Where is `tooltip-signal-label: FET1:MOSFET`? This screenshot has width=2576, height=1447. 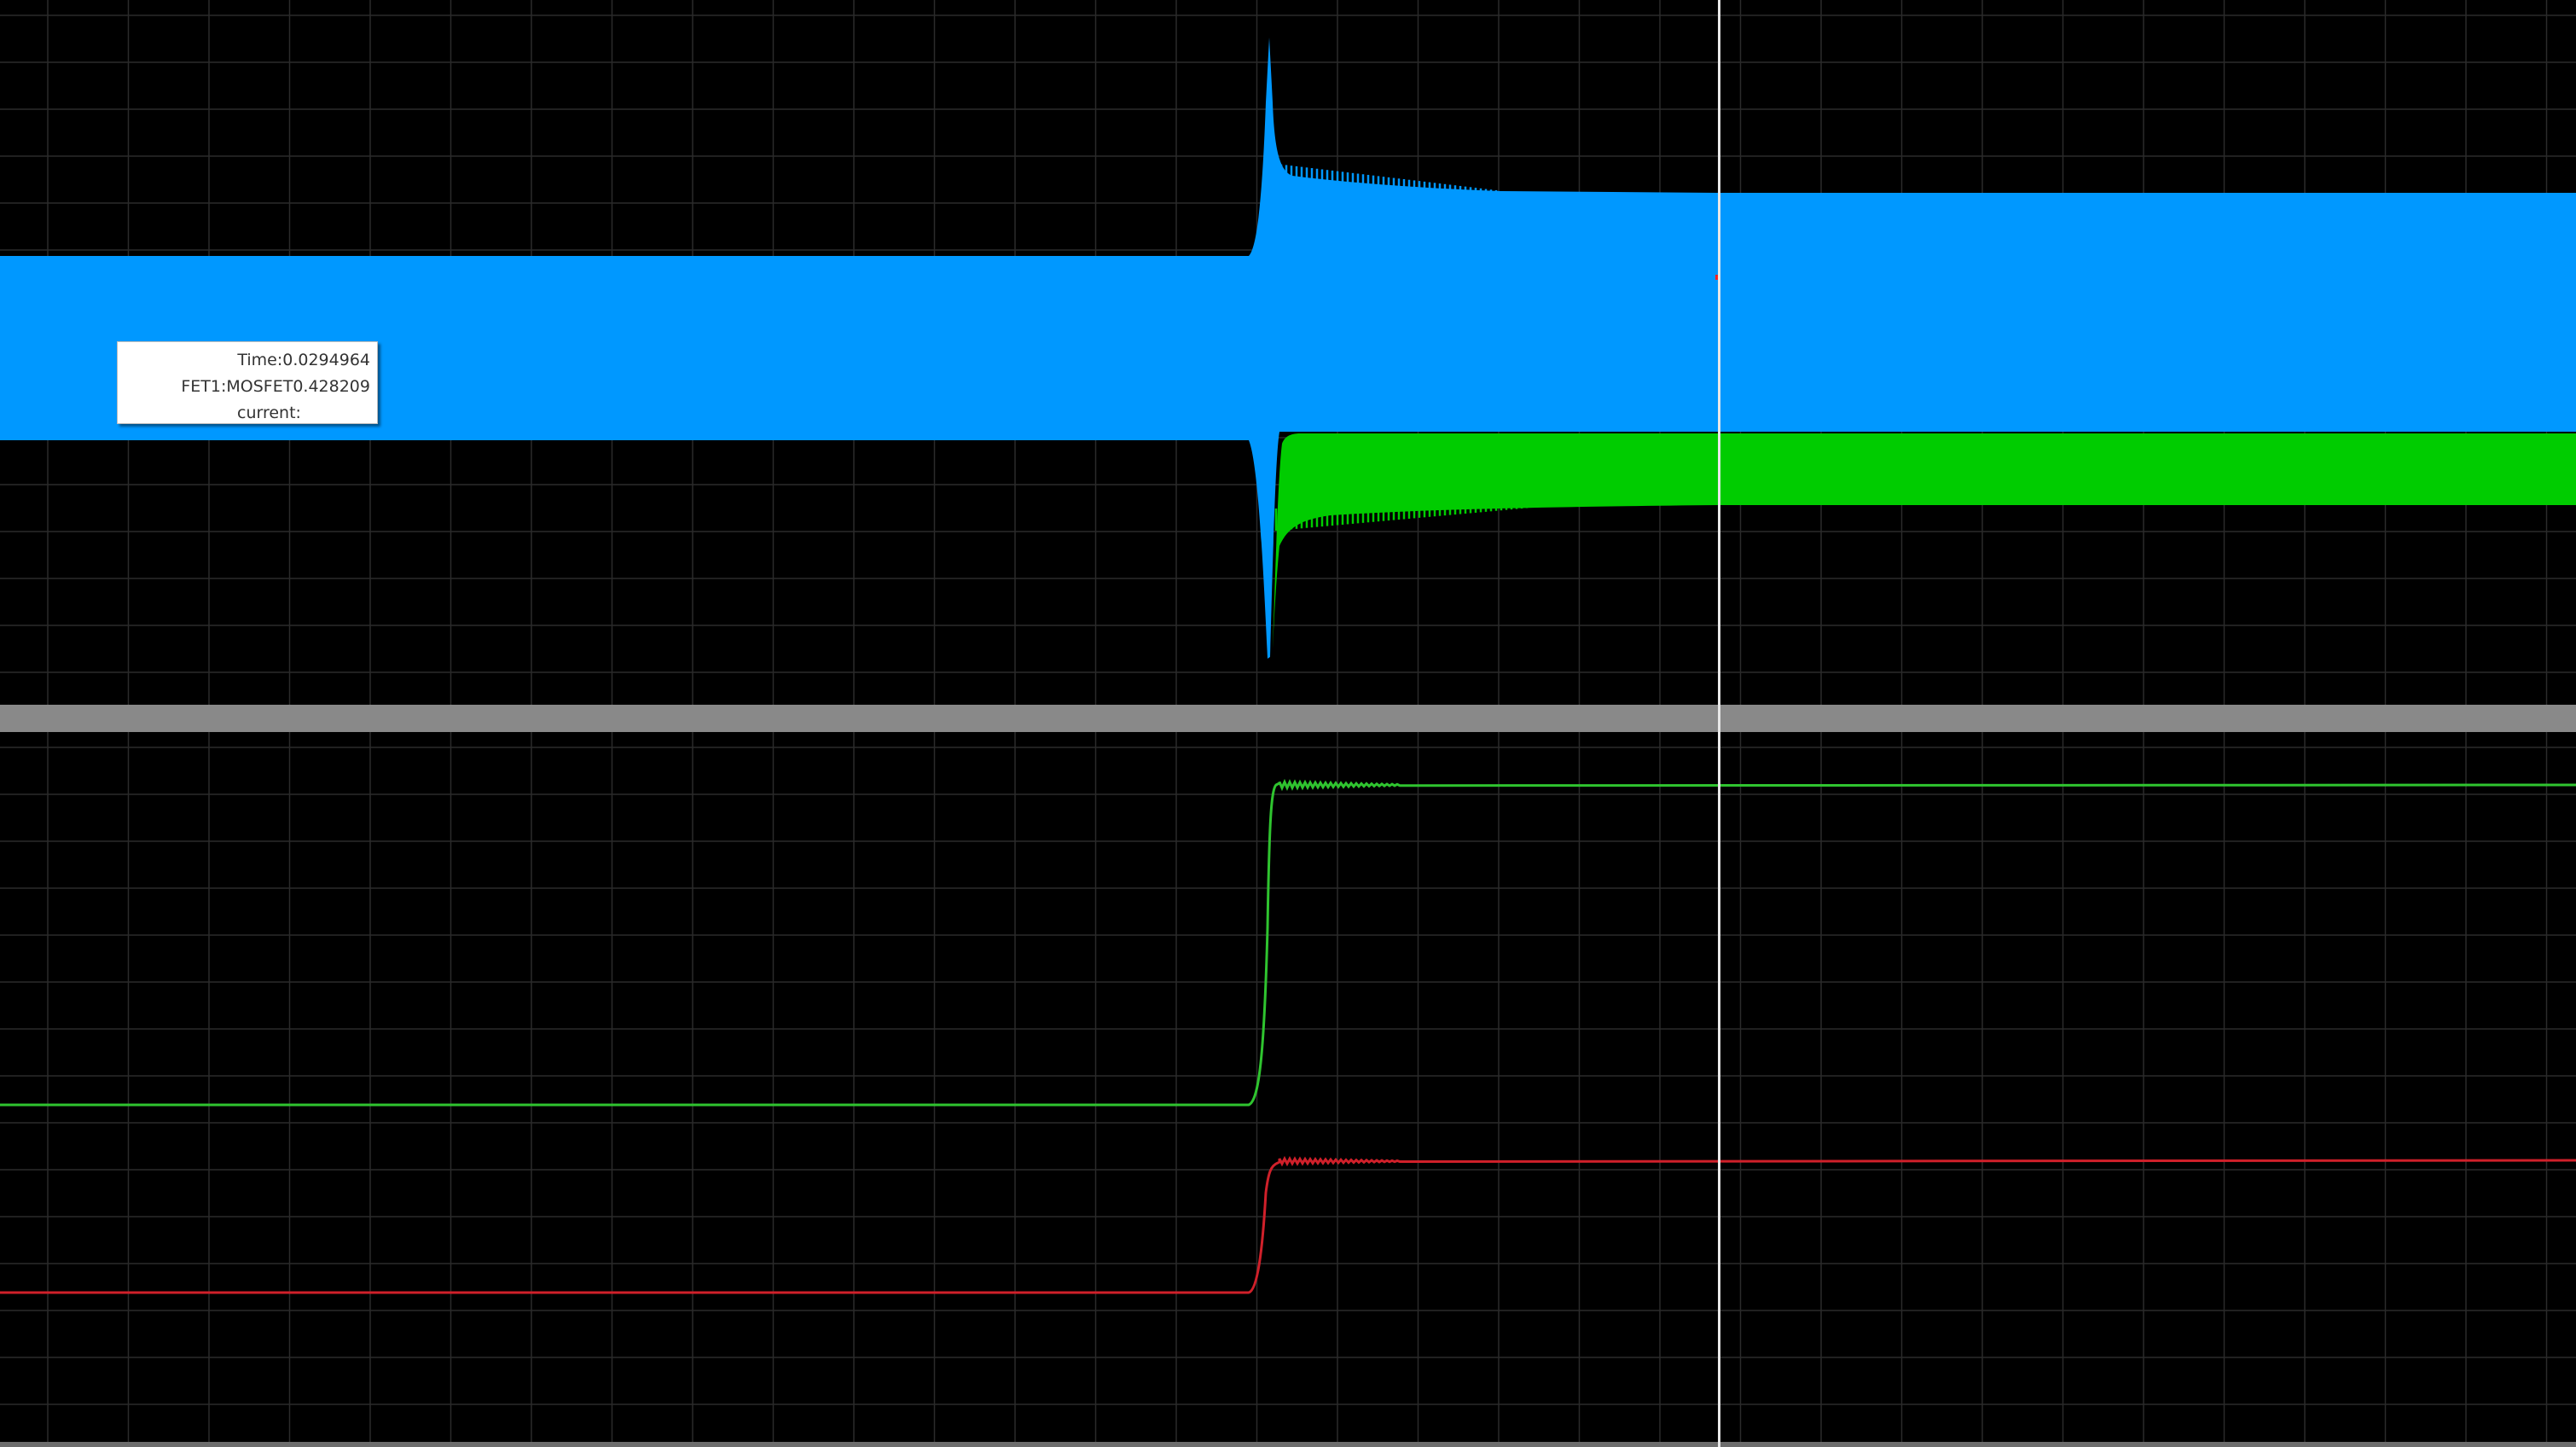
tooltip-signal-label: FET1:MOSFET is located at coordinates (237, 386).